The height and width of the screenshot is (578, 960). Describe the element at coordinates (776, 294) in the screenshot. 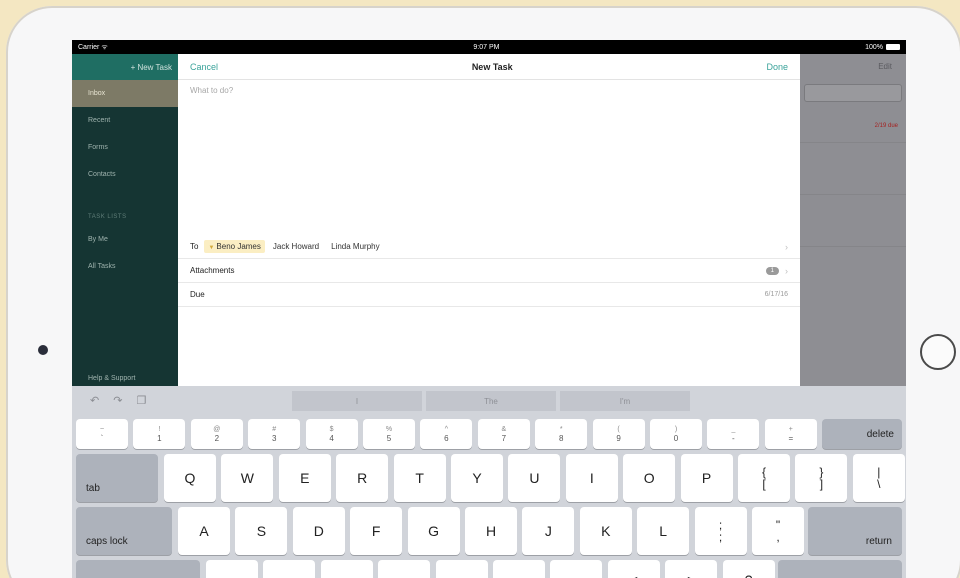

I see `due-date-value: 6/17/16` at that location.